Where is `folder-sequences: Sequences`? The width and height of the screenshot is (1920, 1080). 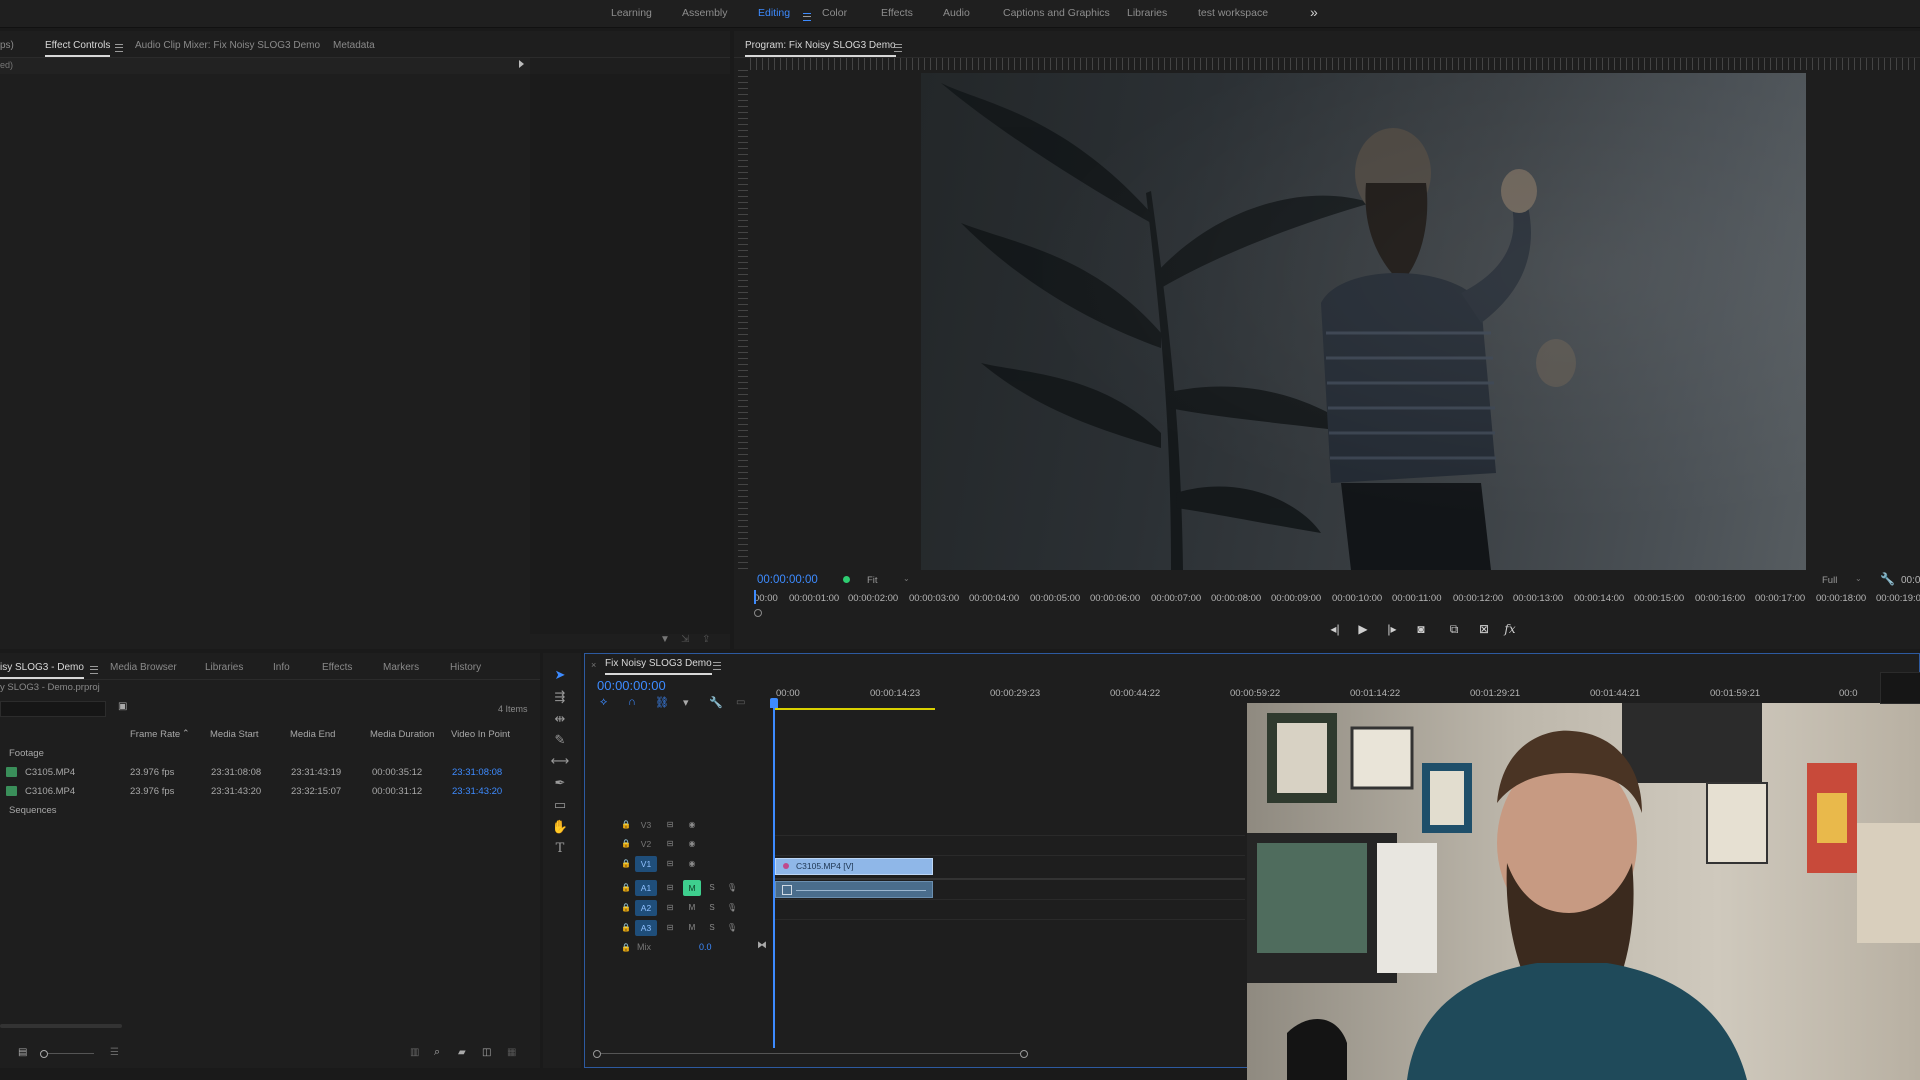 folder-sequences: Sequences is located at coordinates (265, 811).